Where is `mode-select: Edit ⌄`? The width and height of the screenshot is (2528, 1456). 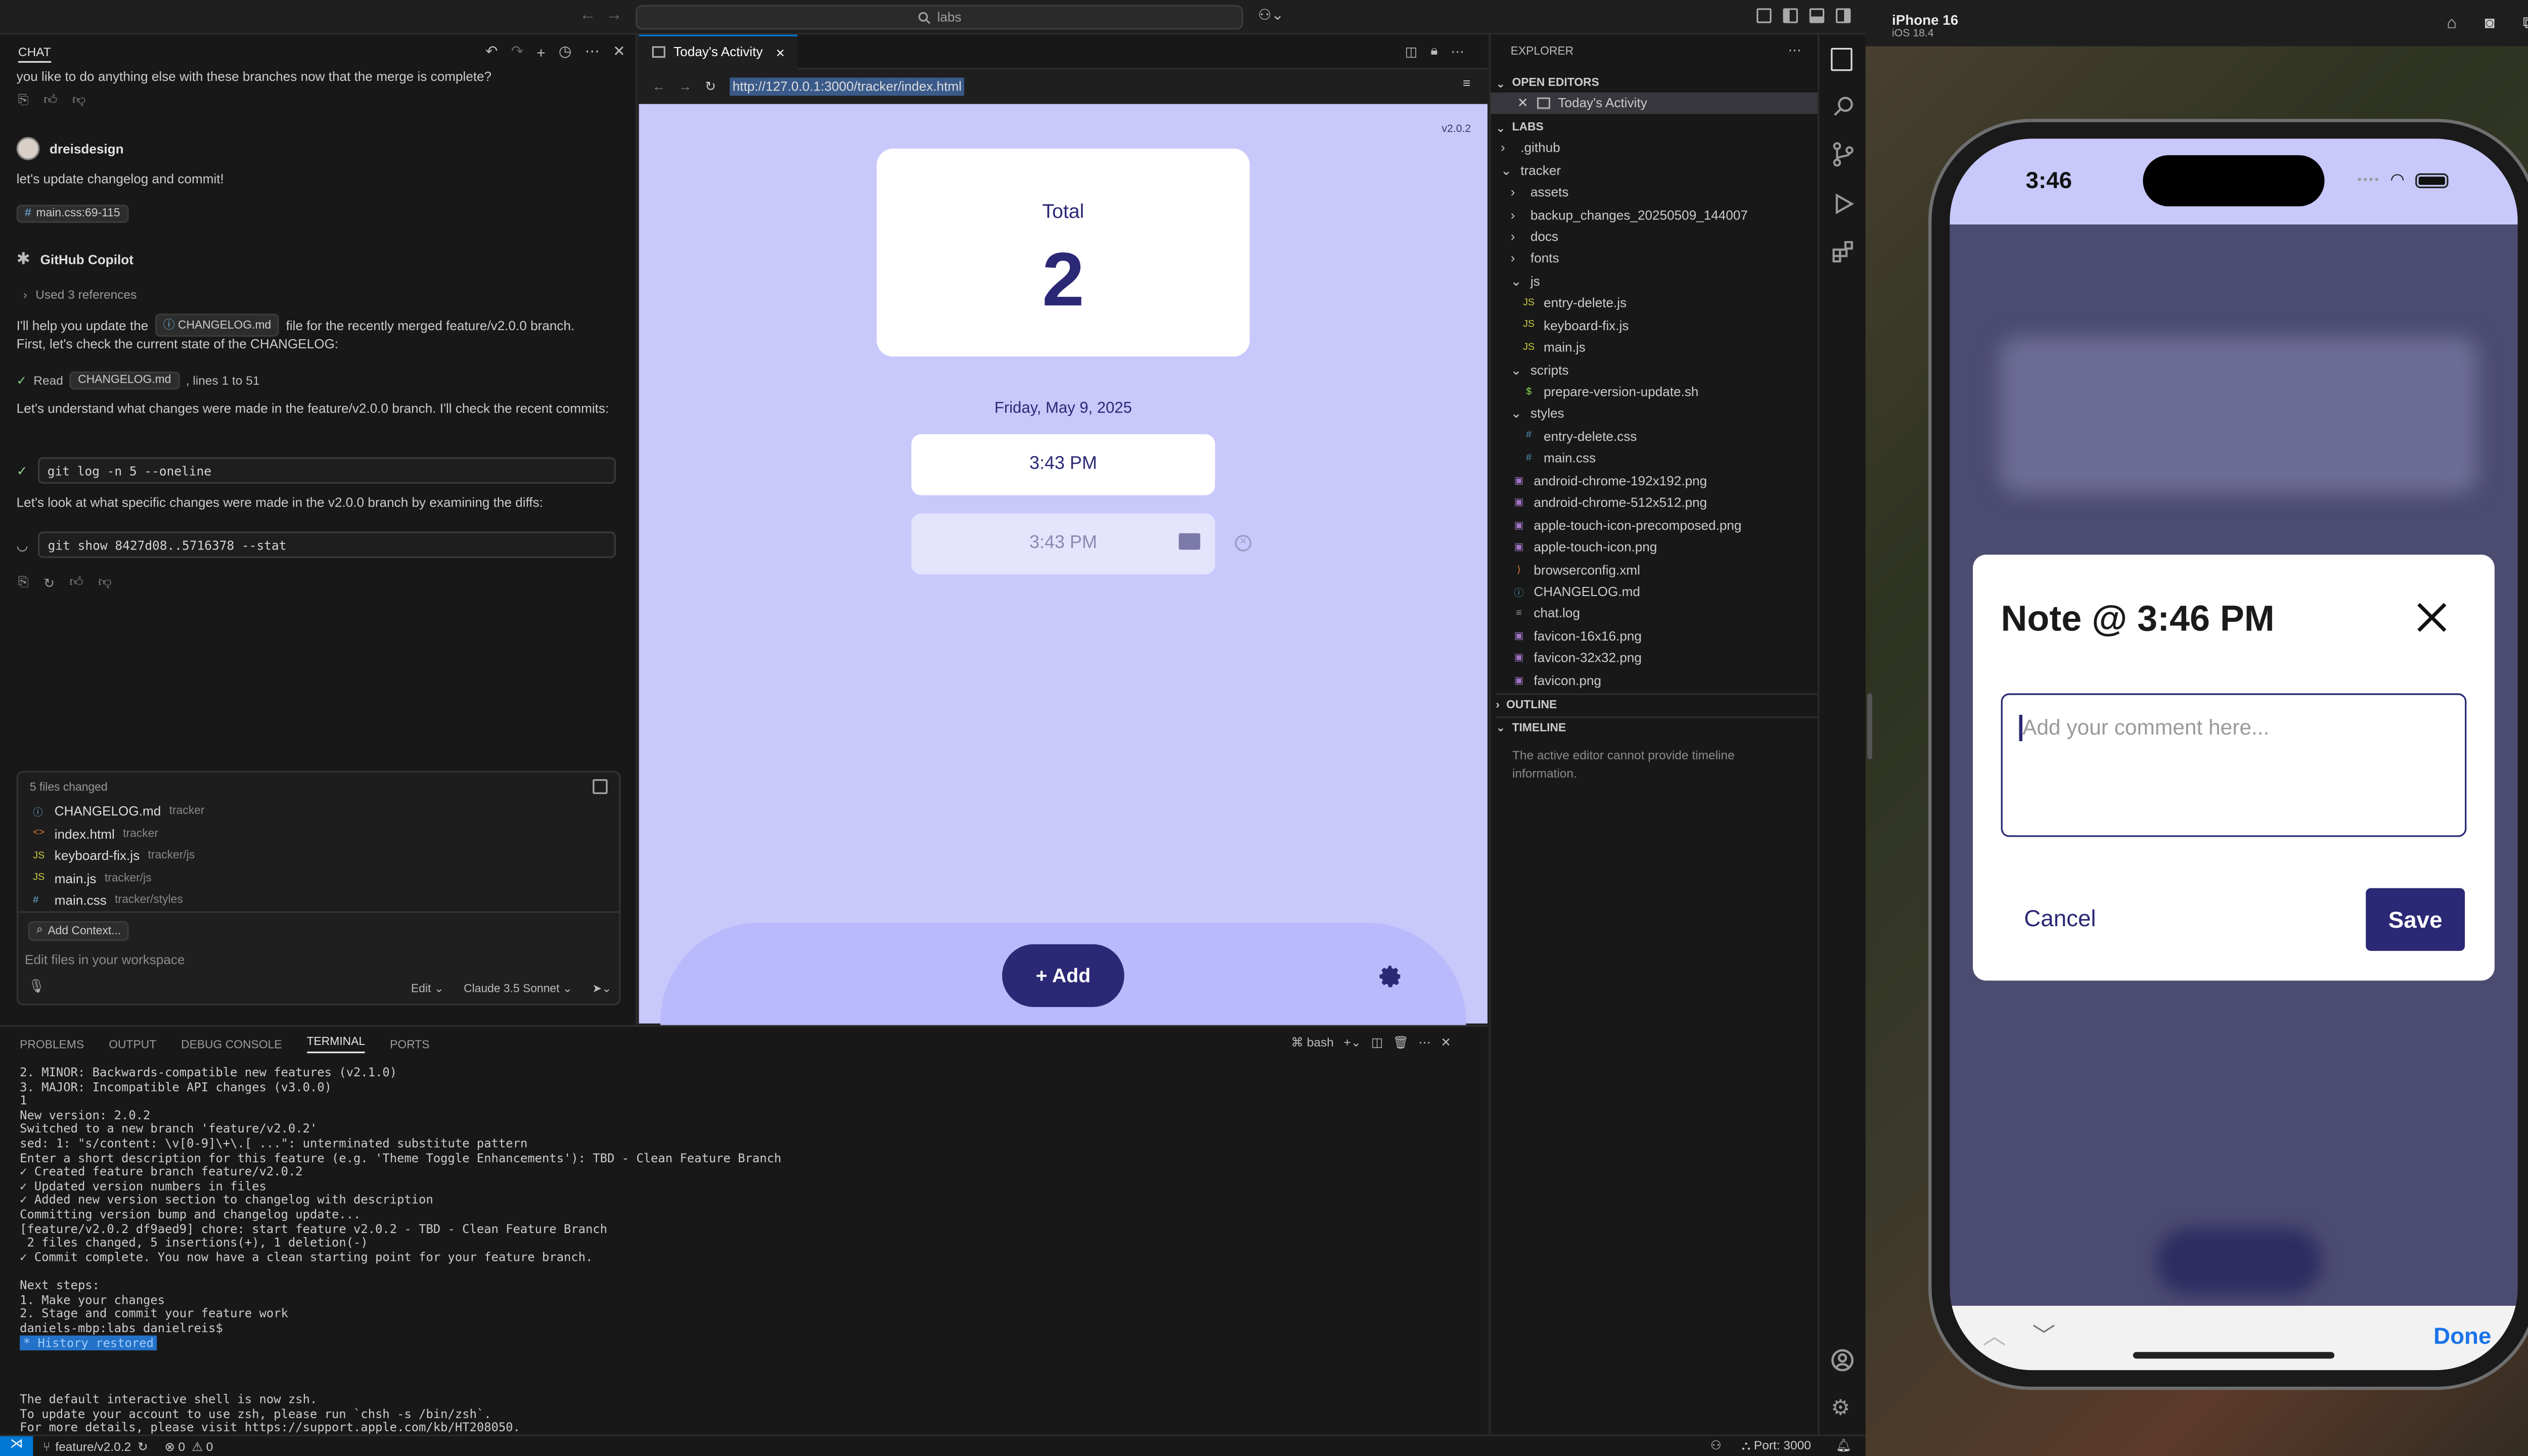 mode-select: Edit ⌄ is located at coordinates (428, 988).